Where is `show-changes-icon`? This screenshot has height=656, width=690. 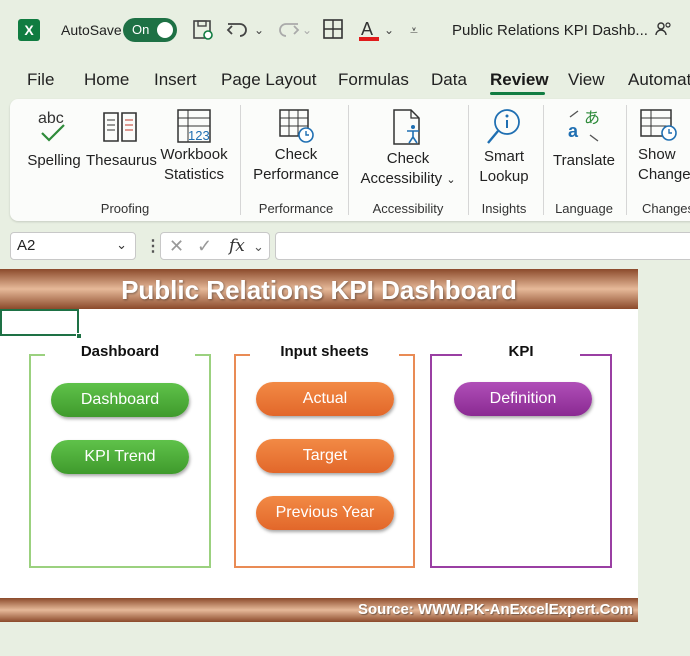 show-changes-icon is located at coordinates (658, 125).